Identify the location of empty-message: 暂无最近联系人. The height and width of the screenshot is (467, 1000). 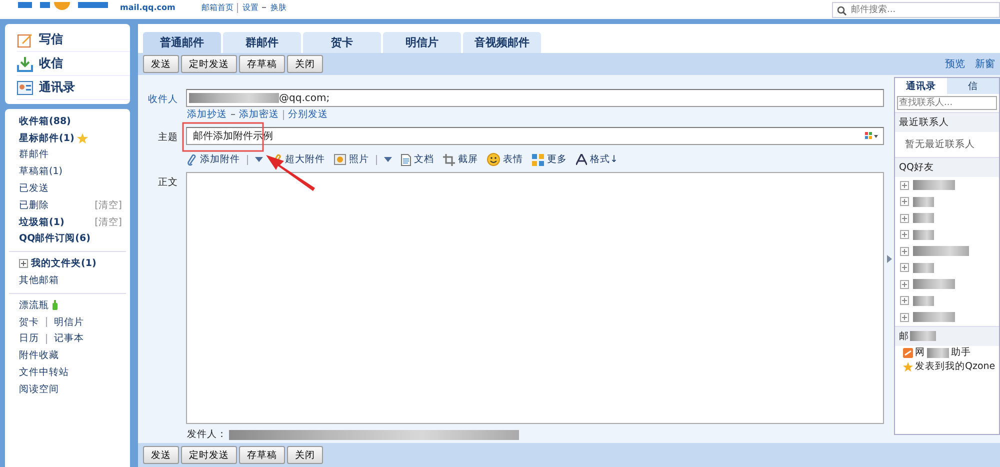
(940, 145).